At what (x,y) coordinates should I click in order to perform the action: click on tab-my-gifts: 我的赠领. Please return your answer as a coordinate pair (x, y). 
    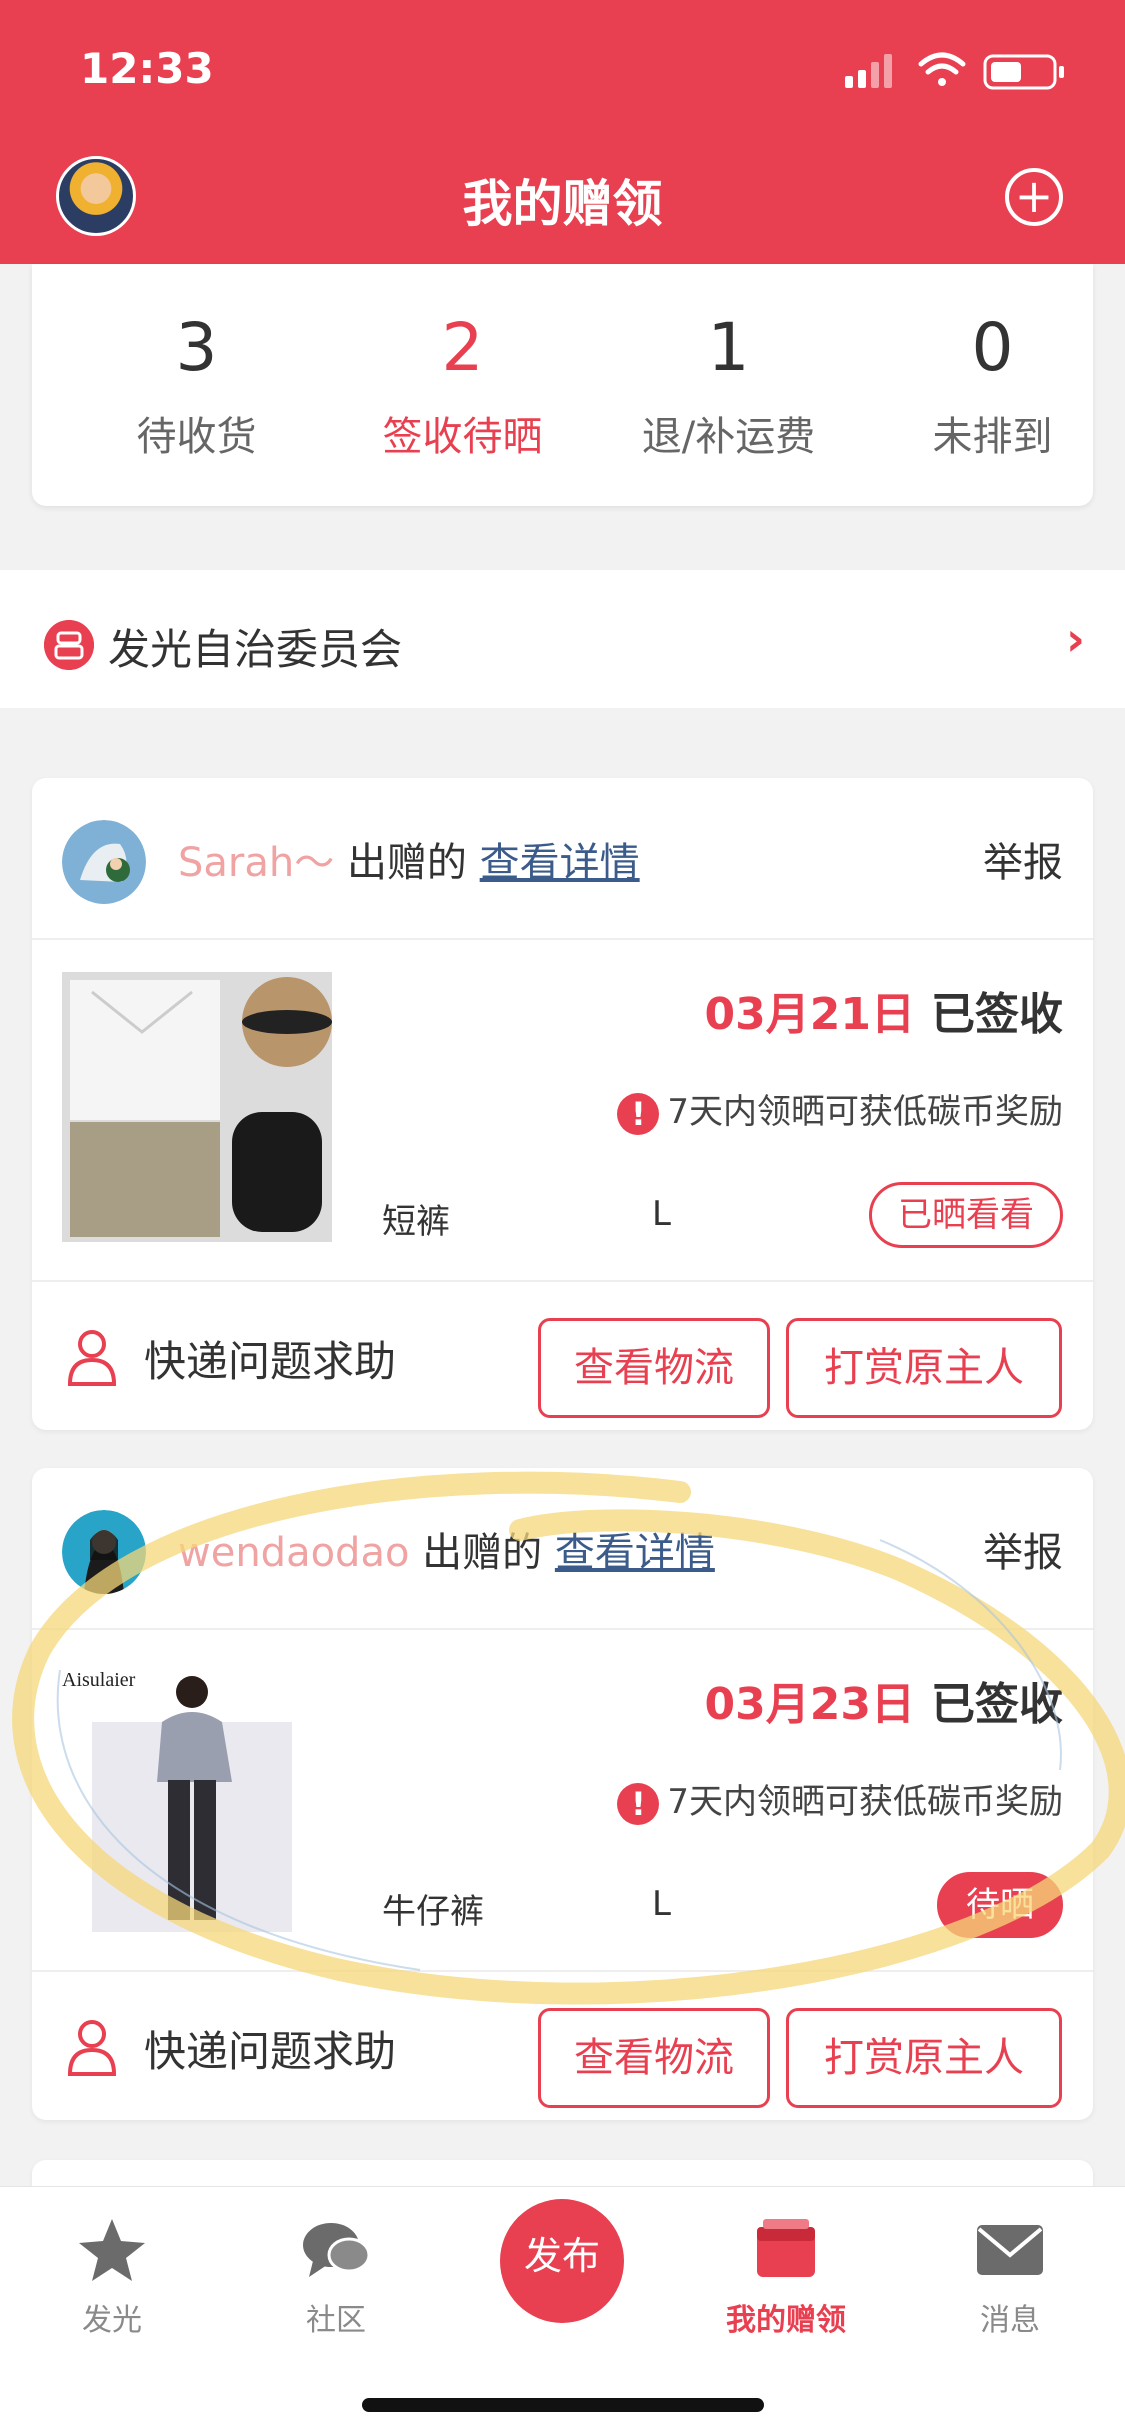
    Looking at the image, I should click on (786, 2278).